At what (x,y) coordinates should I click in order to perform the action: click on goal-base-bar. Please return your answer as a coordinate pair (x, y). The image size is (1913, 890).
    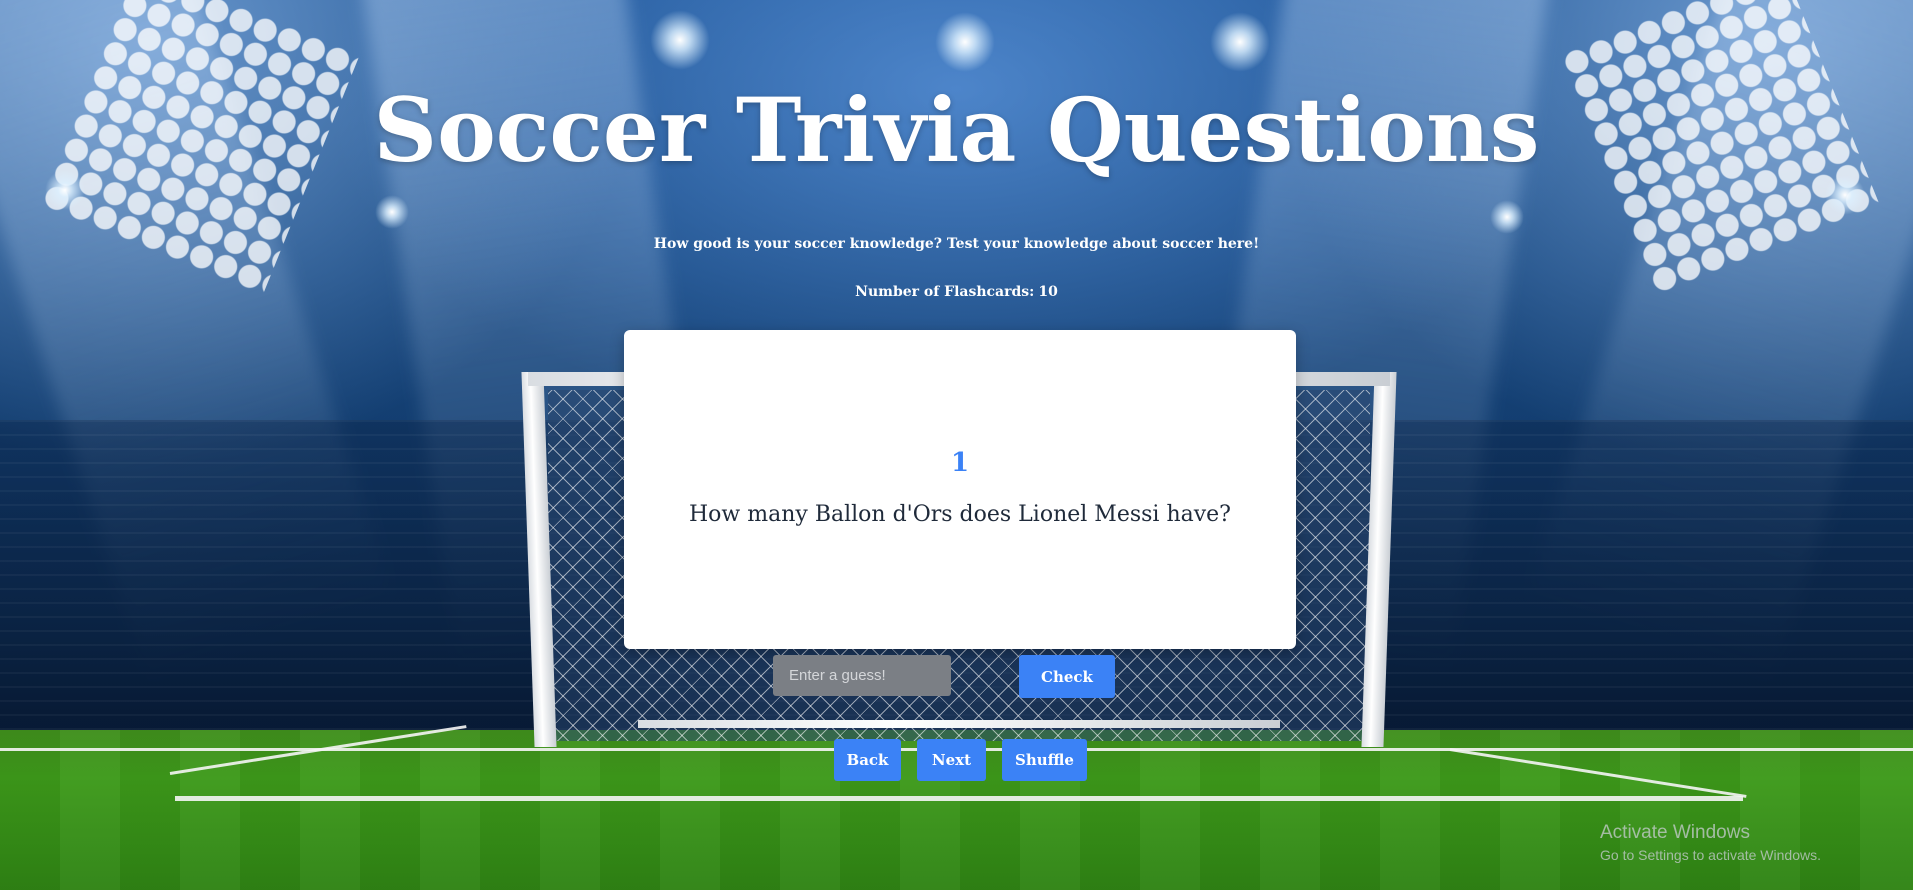
    Looking at the image, I should click on (959, 724).